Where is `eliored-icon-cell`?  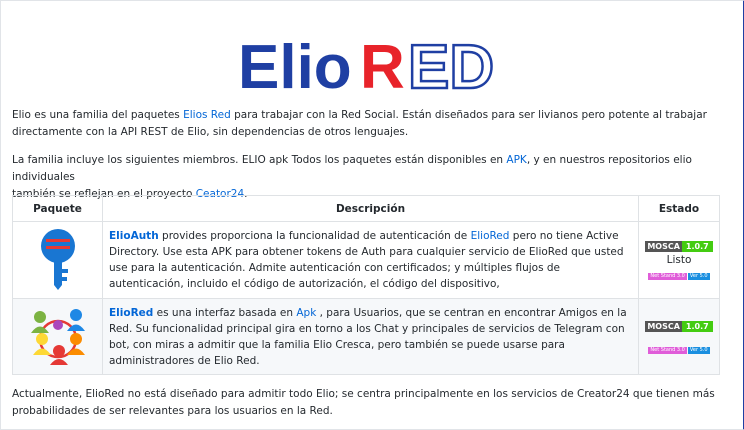 eliored-icon-cell is located at coordinates (57, 336).